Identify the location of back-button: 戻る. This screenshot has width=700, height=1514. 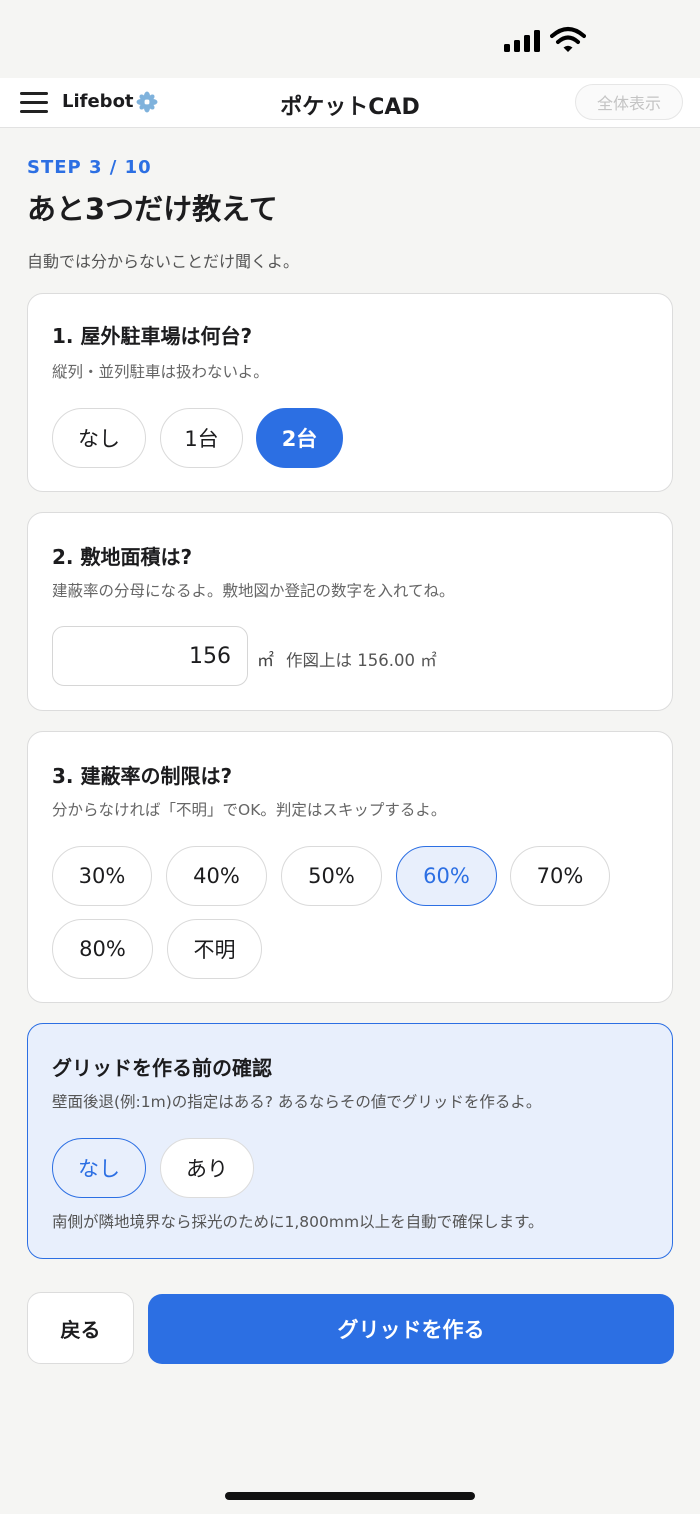
(80, 1328).